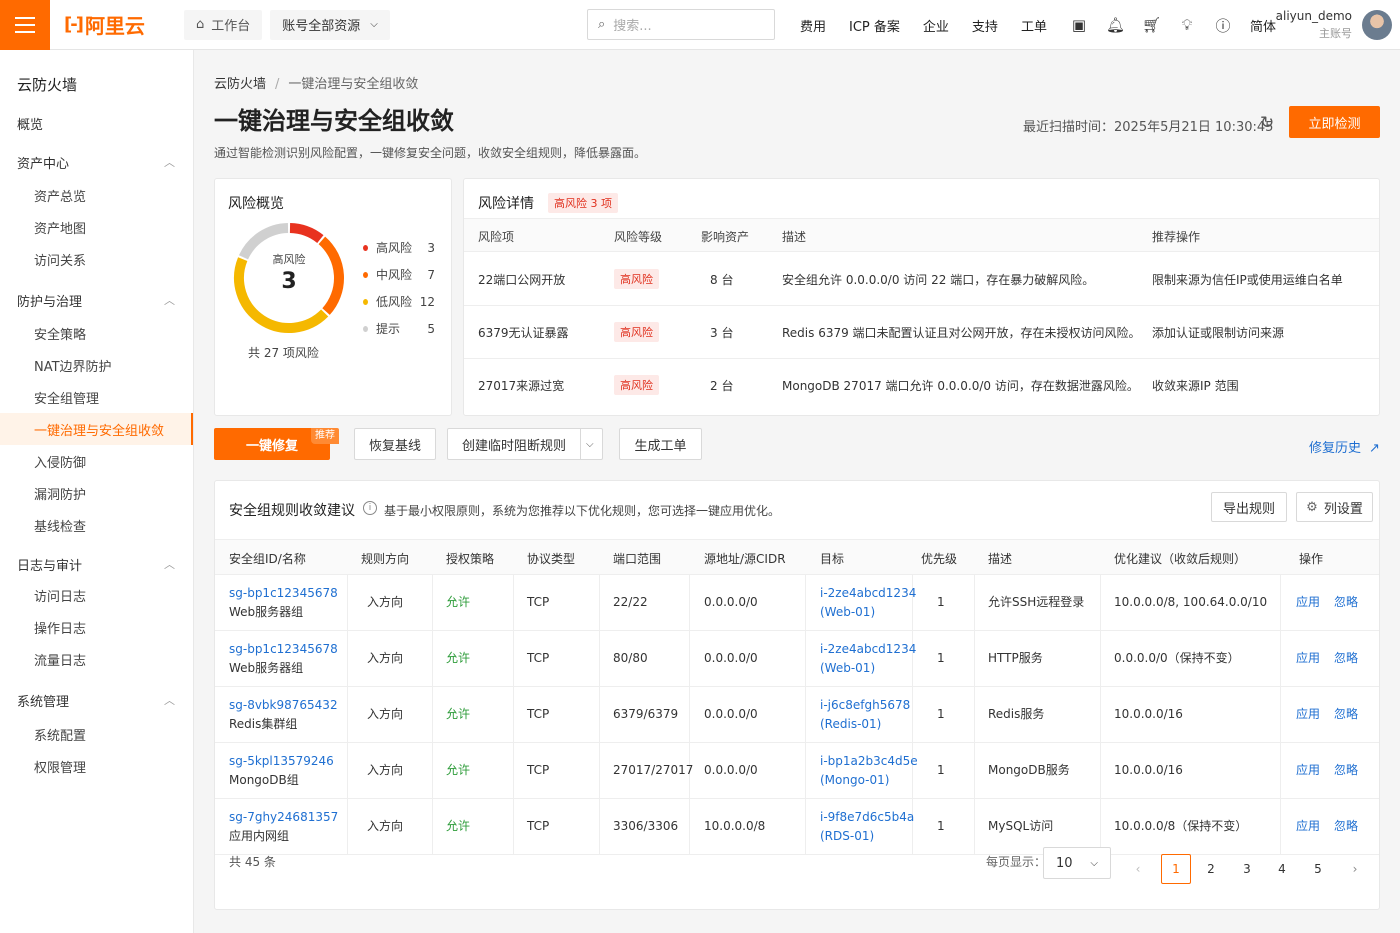 This screenshot has height=933, width=1400. I want to click on cell-id: sg-5kpl13579246, so click(281, 761).